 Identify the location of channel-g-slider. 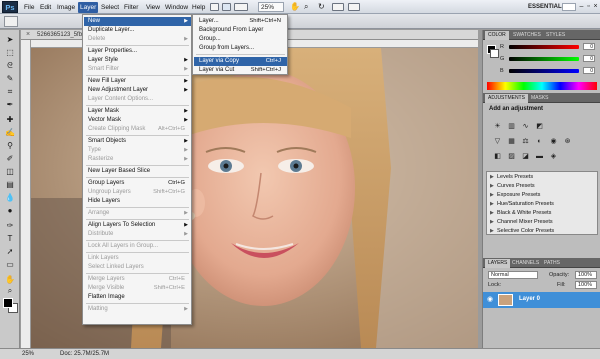
(544, 59).